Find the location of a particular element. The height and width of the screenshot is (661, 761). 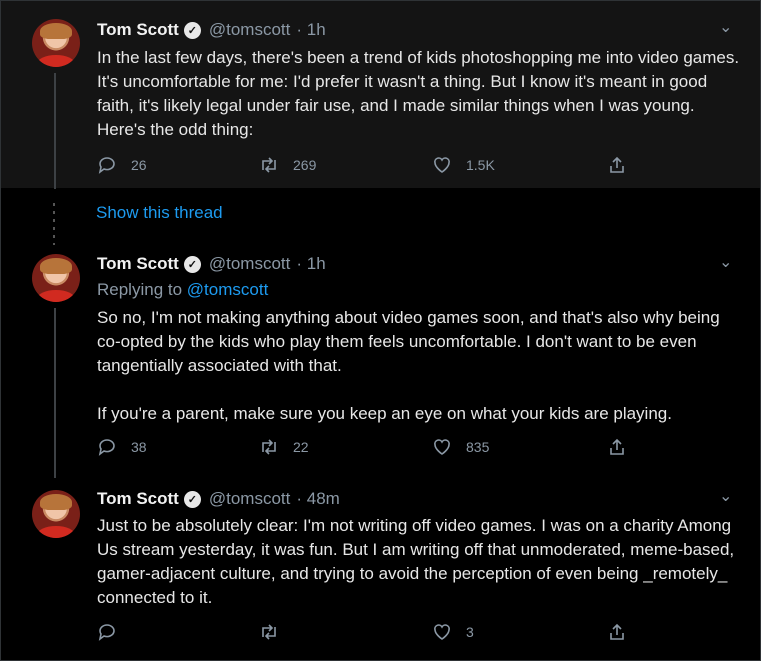

reply-count: 26 is located at coordinates (139, 165).